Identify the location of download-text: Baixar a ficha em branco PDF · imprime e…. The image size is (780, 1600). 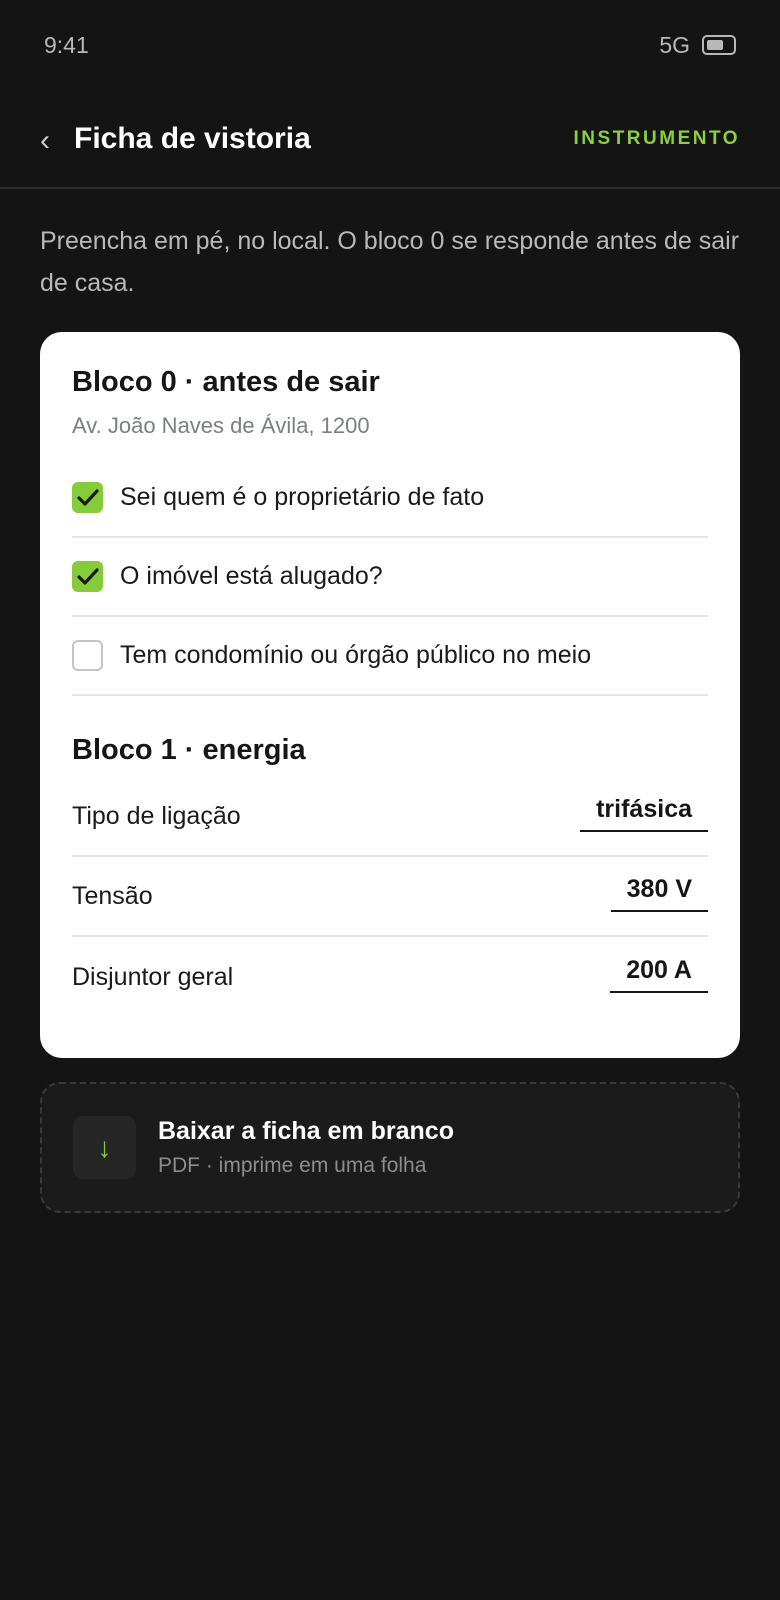
(306, 1147).